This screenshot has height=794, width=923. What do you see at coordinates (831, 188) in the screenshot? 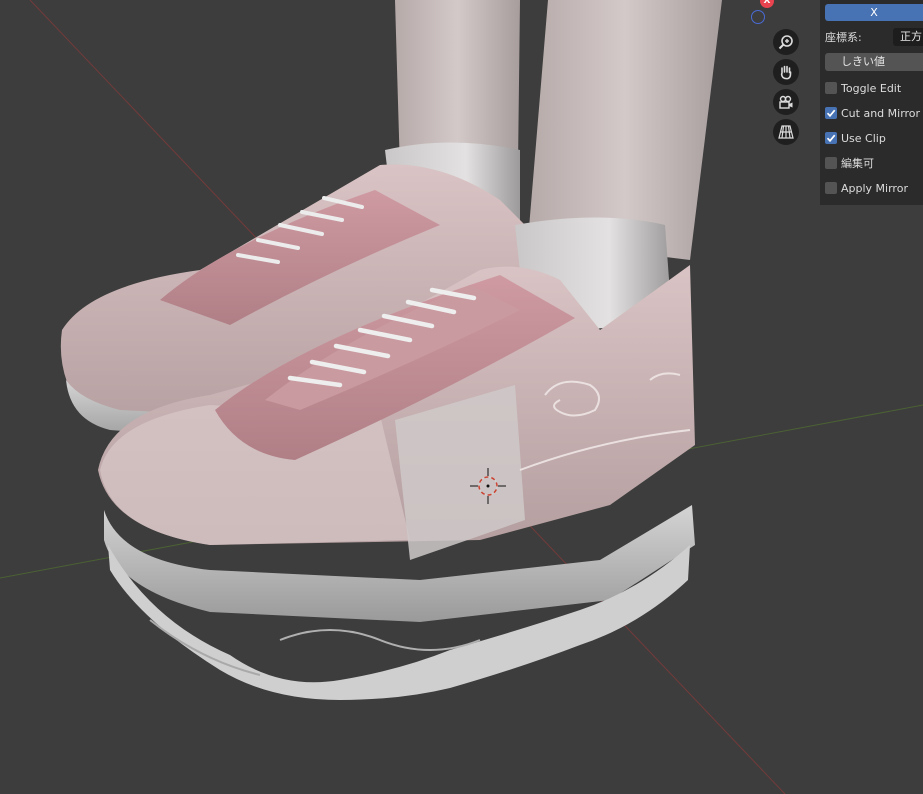
I see `apply-mirror-checkbox` at bounding box center [831, 188].